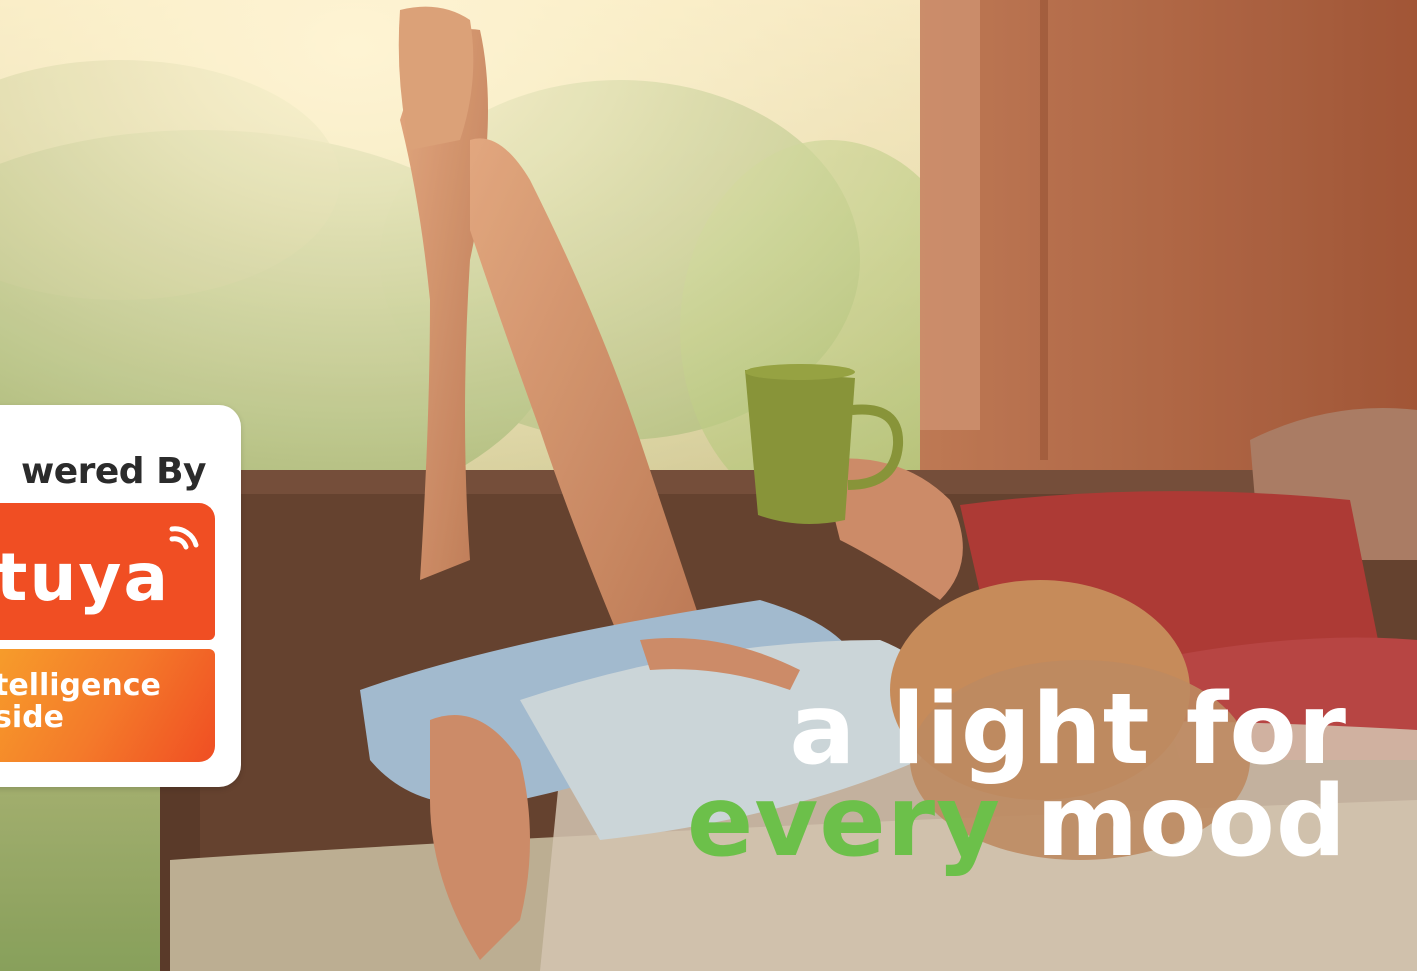 This screenshot has width=1417, height=971. Describe the element at coordinates (85, 577) in the screenshot. I see `tuya-logo-text: tuya` at that location.